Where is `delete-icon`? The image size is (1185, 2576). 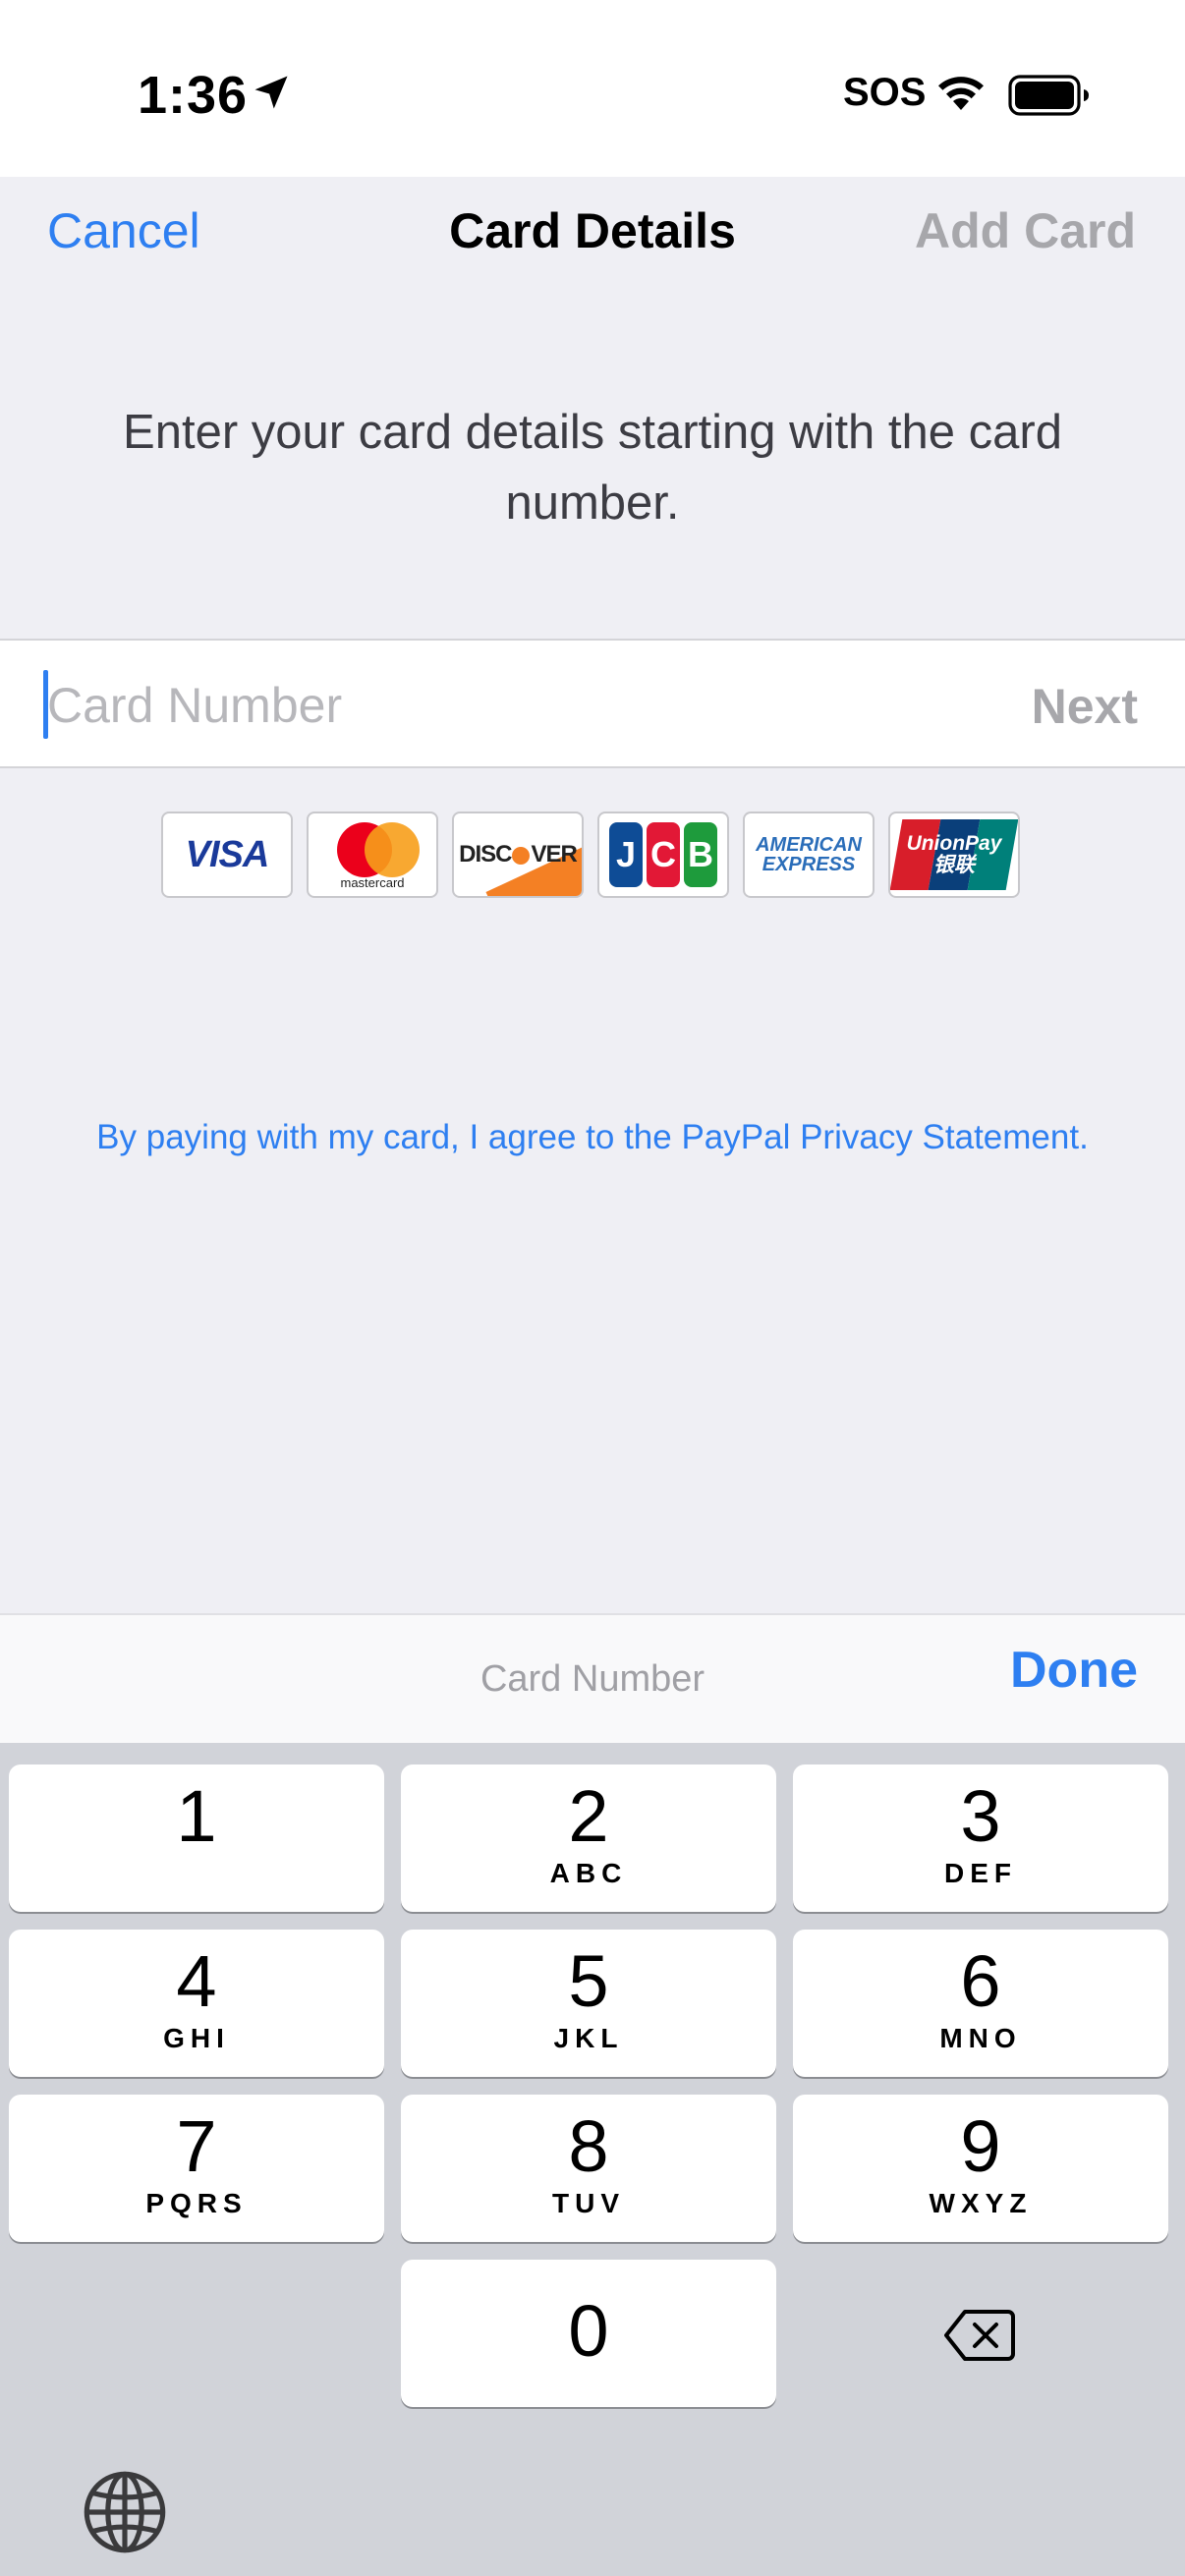 delete-icon is located at coordinates (980, 2335).